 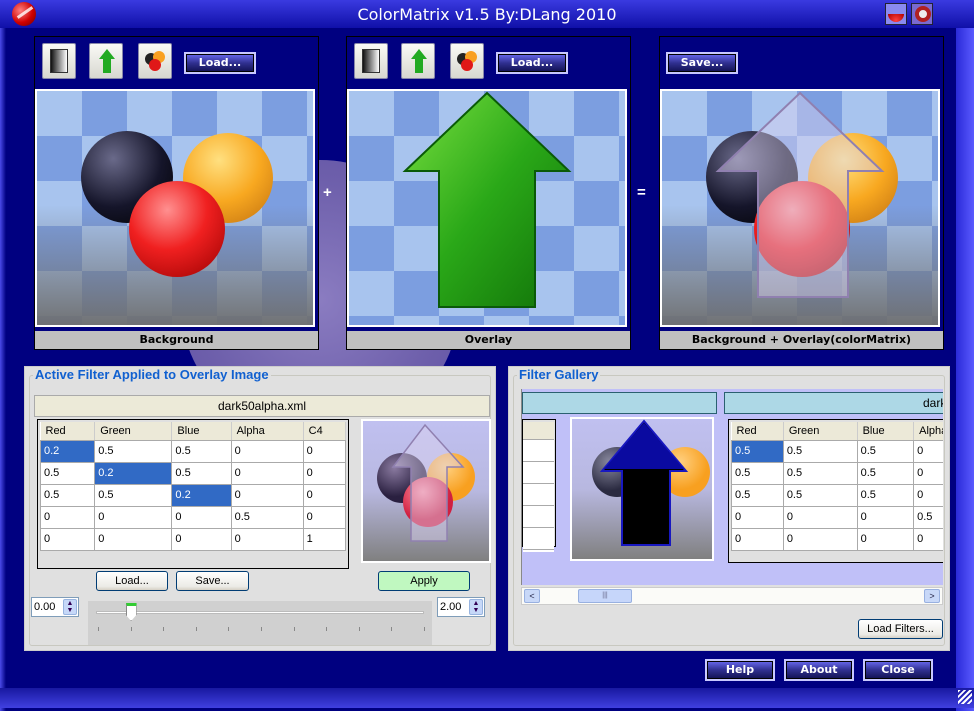 What do you see at coordinates (896, 14) in the screenshot?
I see `minimize-button` at bounding box center [896, 14].